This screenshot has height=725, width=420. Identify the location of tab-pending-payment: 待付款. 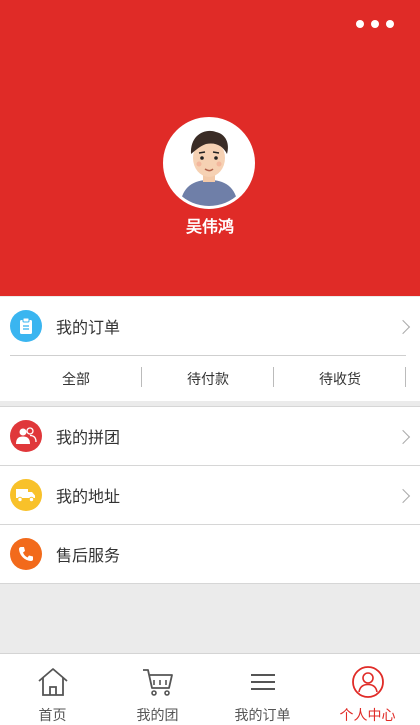
(208, 377).